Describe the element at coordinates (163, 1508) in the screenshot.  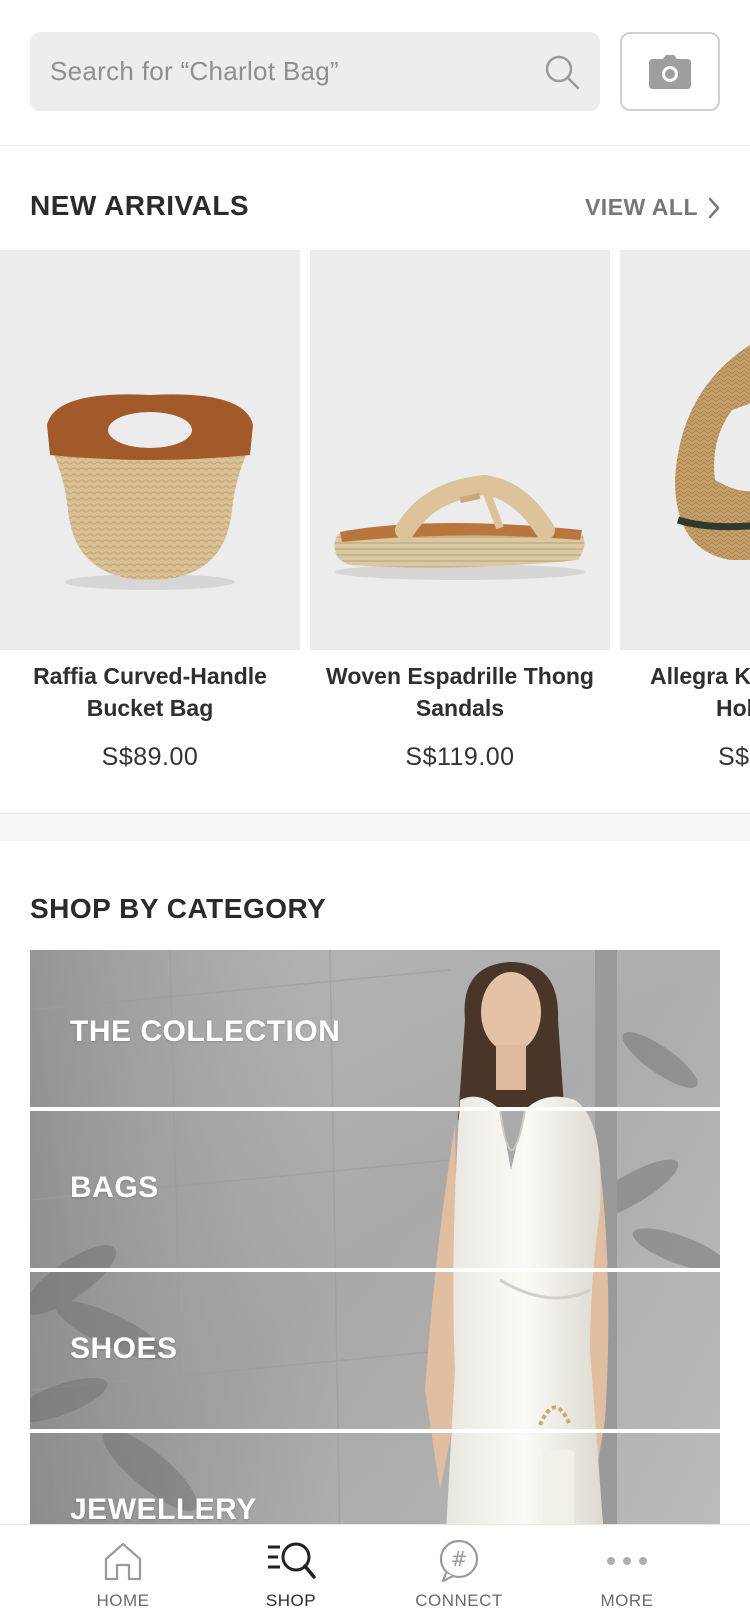
I see `category-label: JEWELLERY` at that location.